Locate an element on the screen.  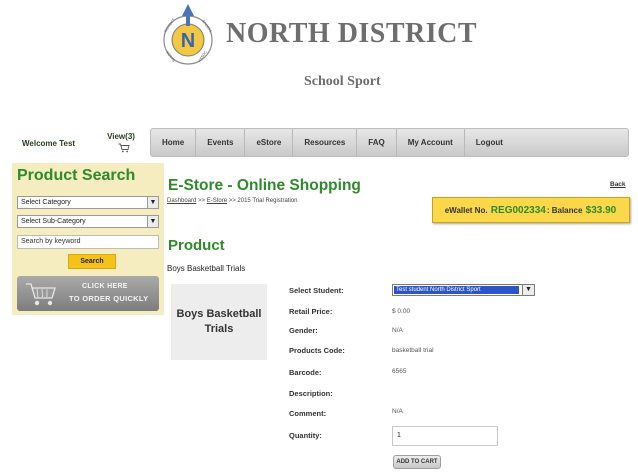
back-link: Back is located at coordinates (618, 184).